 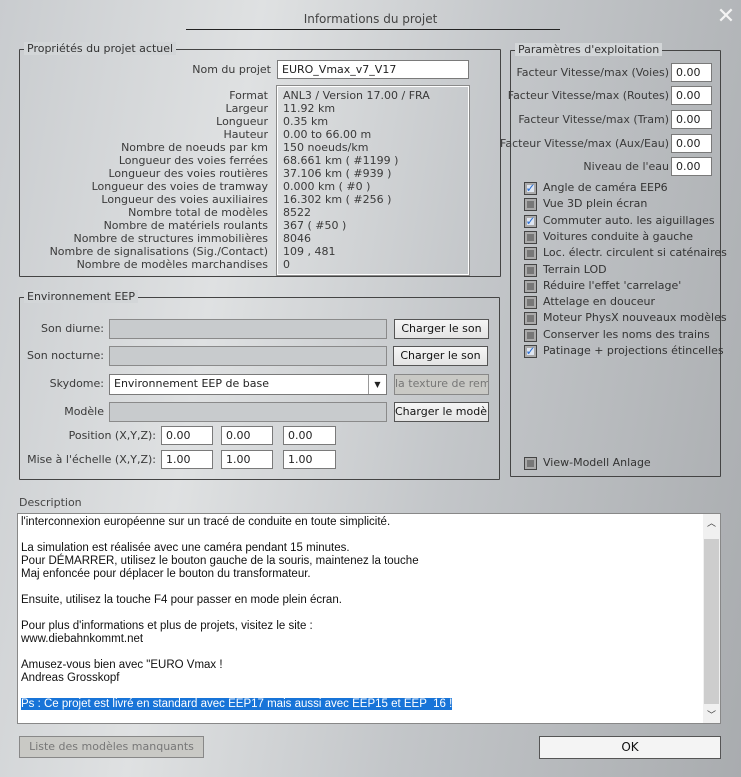 I want to click on property-value: 0.000 km ( #0 ), so click(x=327, y=186).